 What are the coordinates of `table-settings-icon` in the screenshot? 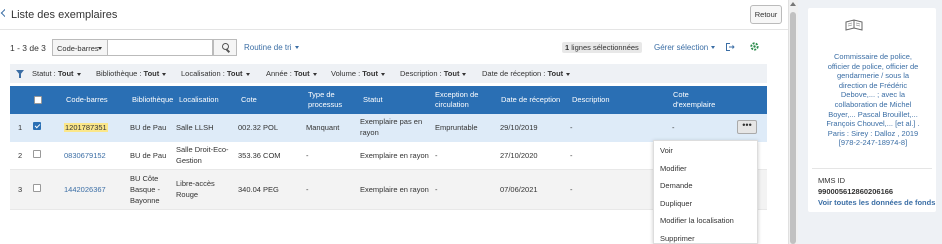 It's located at (754, 46).